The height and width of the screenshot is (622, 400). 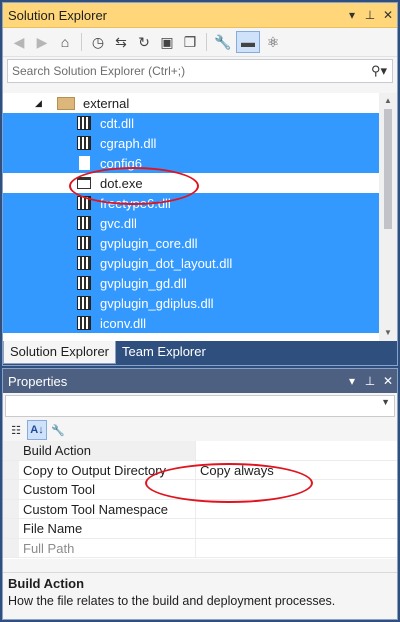 What do you see at coordinates (84, 183) in the screenshot?
I see `exe-icon` at bounding box center [84, 183].